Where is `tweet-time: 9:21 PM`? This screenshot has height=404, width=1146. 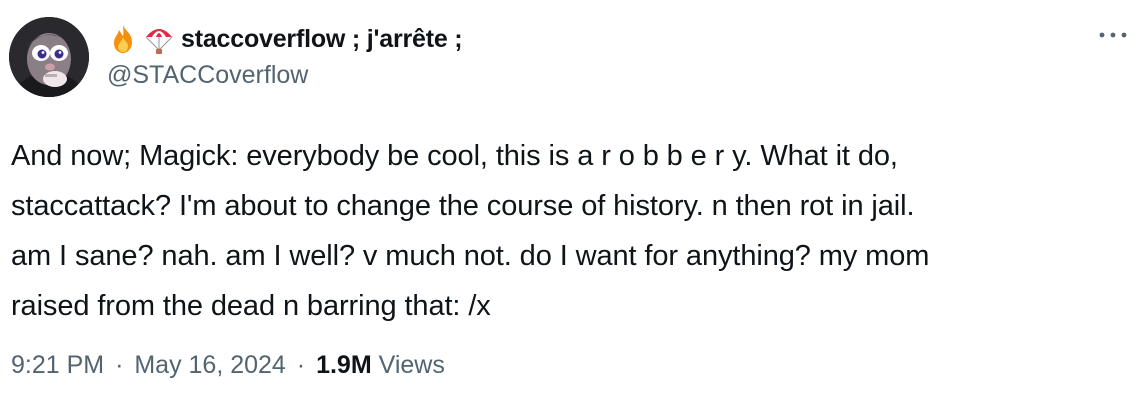
tweet-time: 9:21 PM is located at coordinates (58, 365).